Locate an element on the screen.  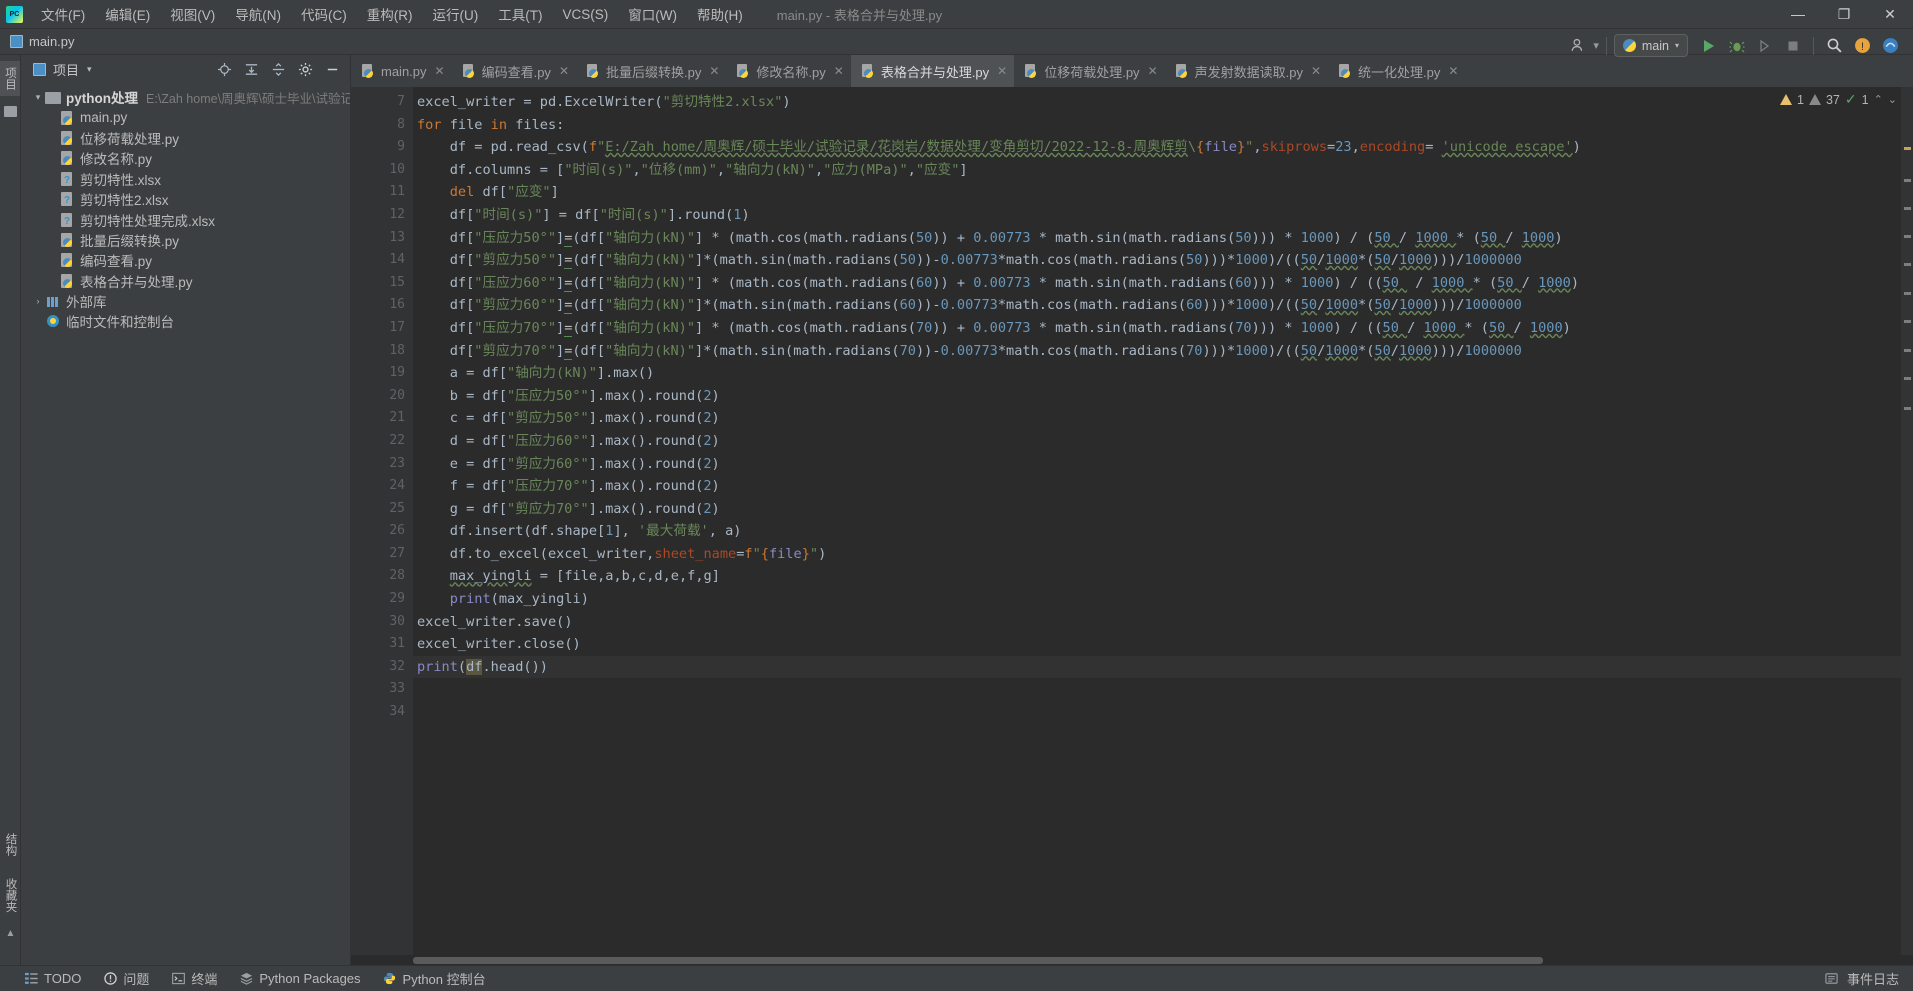
menu-item-navigate: 导航(N) is located at coordinates (258, 14).